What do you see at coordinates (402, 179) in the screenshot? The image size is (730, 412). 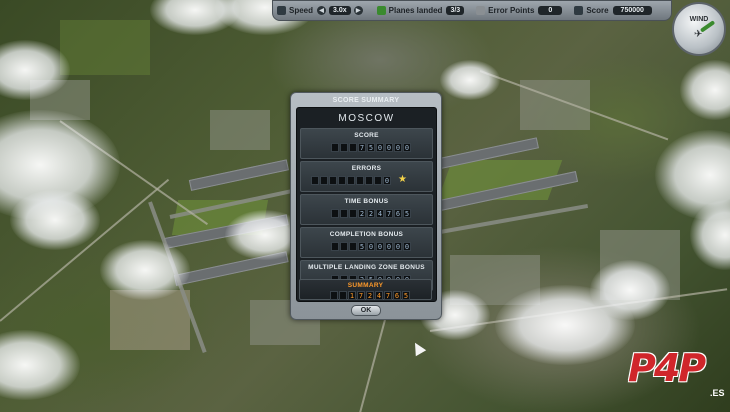 I see `star-icon: ★` at bounding box center [402, 179].